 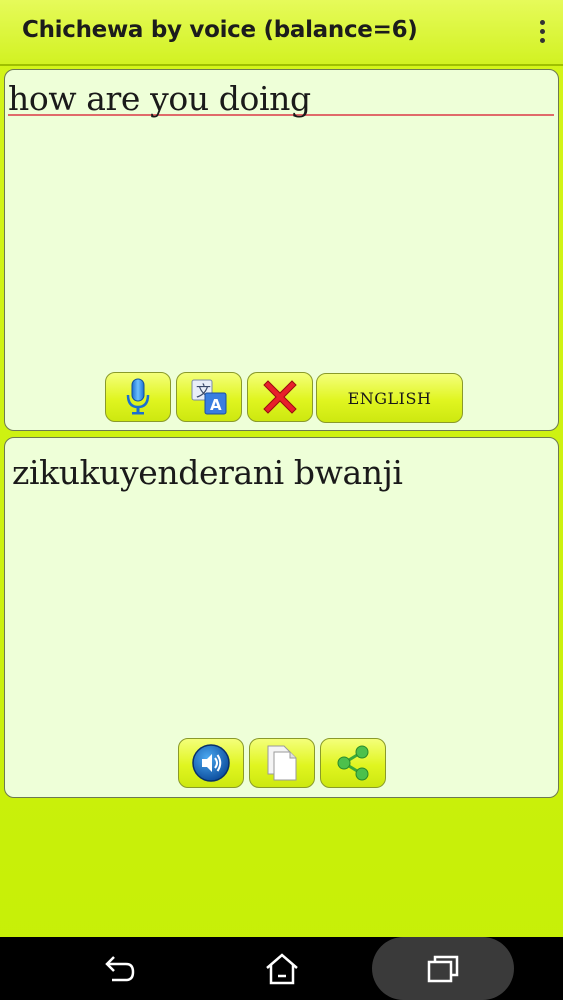 I want to click on microphone-button, so click(x=138, y=397).